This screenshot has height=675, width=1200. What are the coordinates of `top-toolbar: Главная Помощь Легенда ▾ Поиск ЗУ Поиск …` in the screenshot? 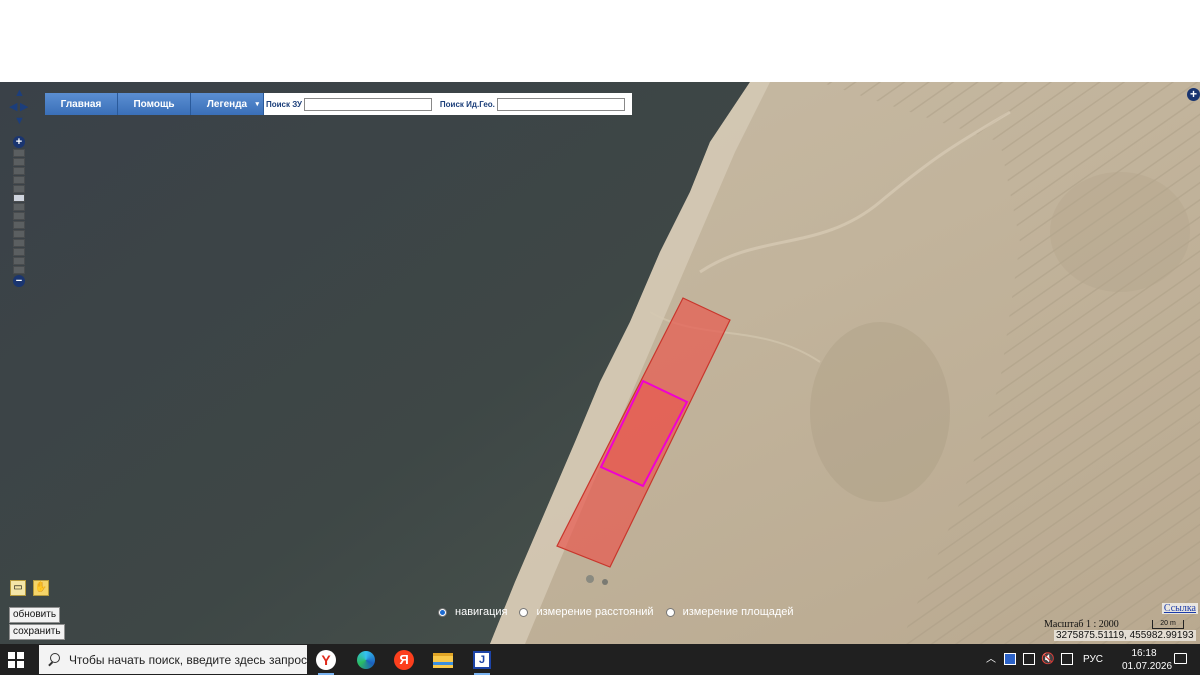 It's located at (338, 104).